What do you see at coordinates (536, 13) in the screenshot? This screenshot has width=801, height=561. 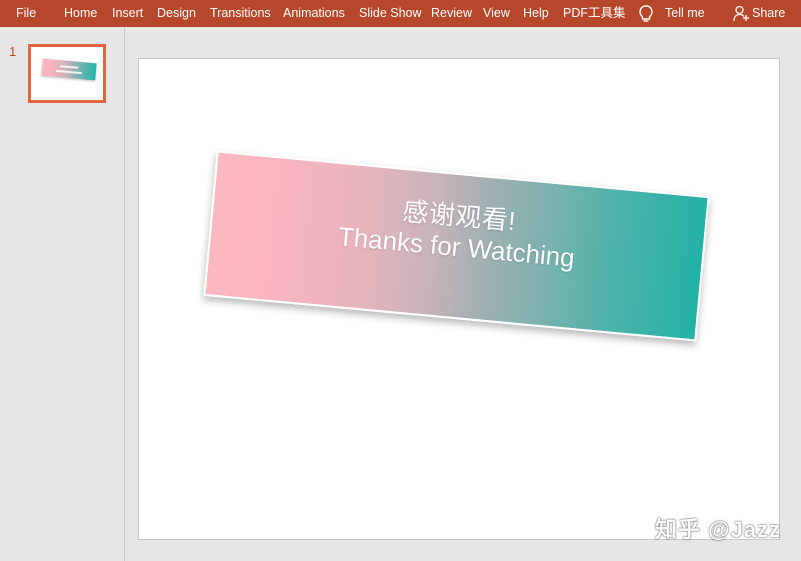 I see `tab-help: Help` at bounding box center [536, 13].